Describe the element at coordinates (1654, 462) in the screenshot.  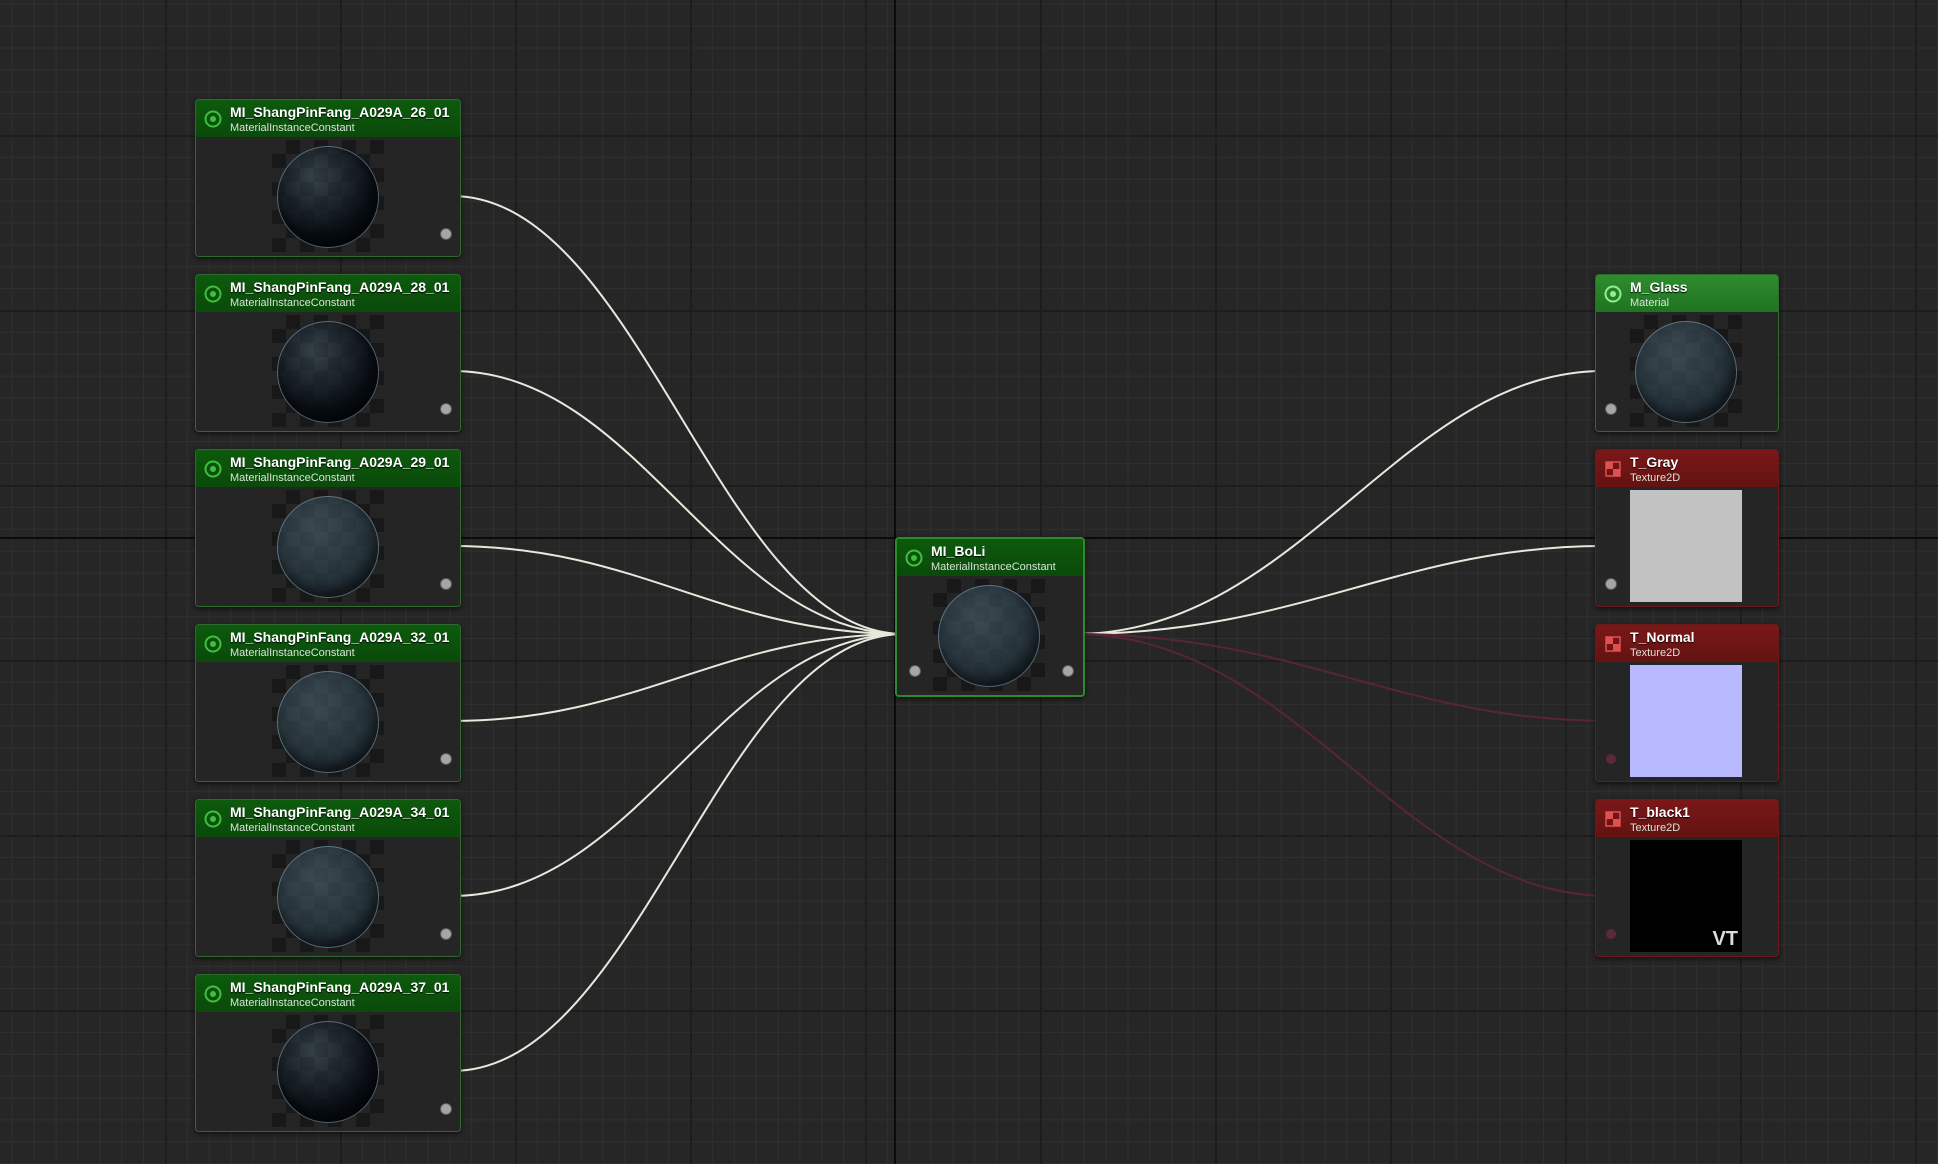
I see `node-title: T_Gray` at that location.